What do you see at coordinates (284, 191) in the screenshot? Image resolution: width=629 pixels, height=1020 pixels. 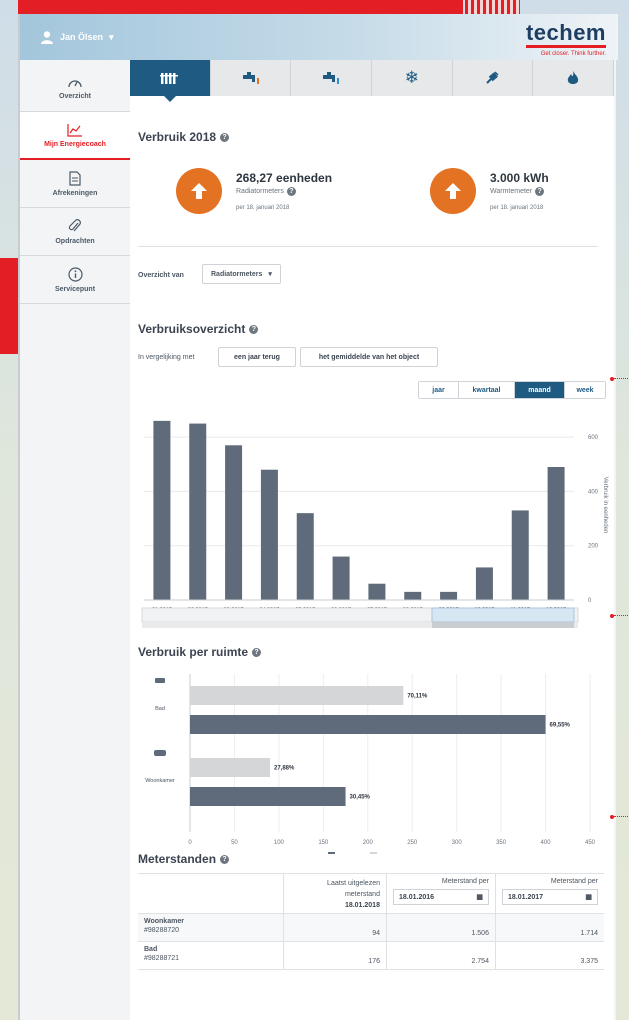 I see `kpi-label: Radiatormeters?` at bounding box center [284, 191].